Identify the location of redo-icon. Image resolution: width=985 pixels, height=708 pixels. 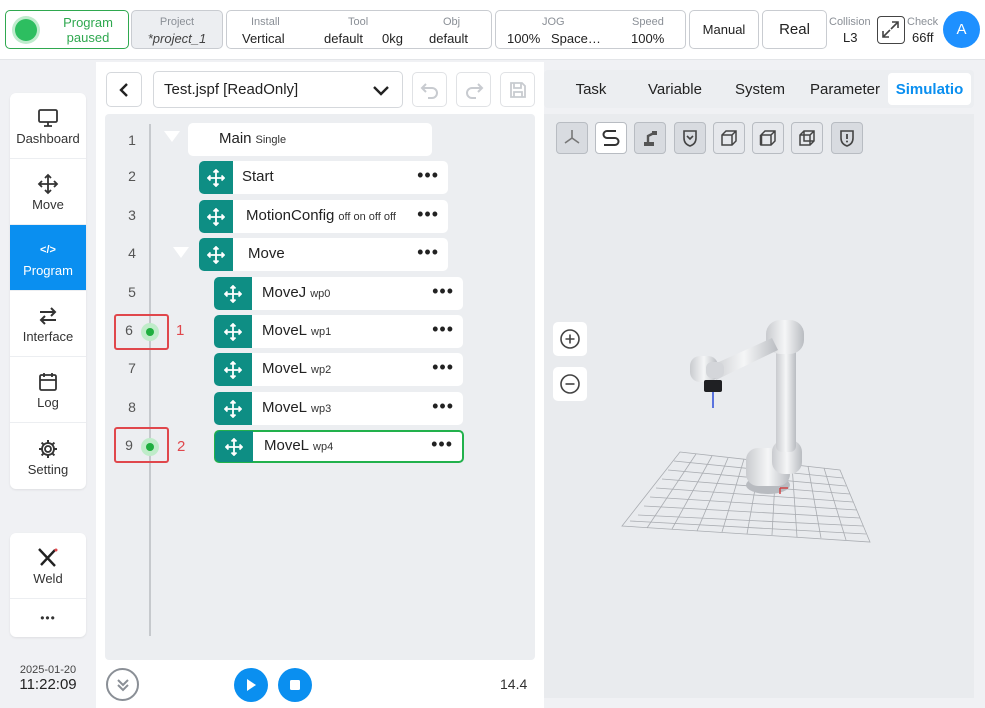
(474, 90).